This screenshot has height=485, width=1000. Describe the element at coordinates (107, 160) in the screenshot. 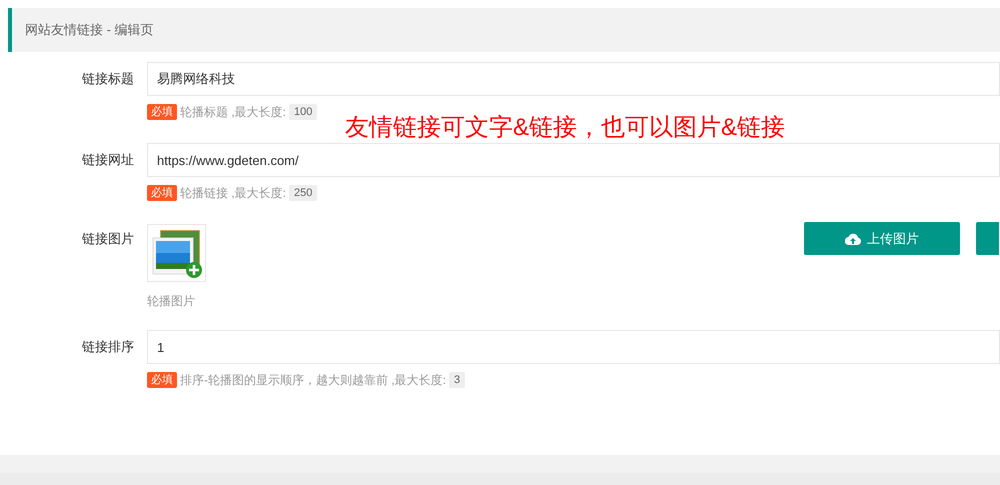

I see `field-label: 链接网址` at that location.